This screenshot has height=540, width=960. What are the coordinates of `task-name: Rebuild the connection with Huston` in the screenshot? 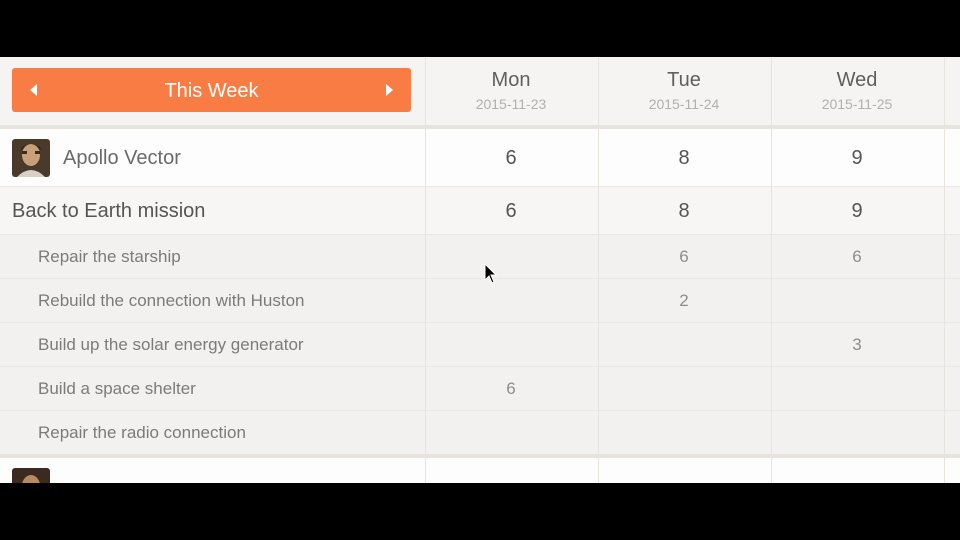 It's located at (171, 300).